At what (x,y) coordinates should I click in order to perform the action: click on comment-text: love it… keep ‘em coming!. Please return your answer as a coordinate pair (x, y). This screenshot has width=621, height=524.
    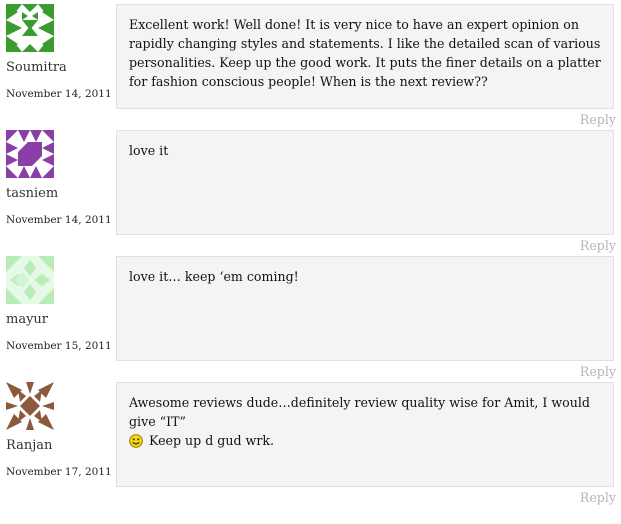
    Looking at the image, I should click on (214, 276).